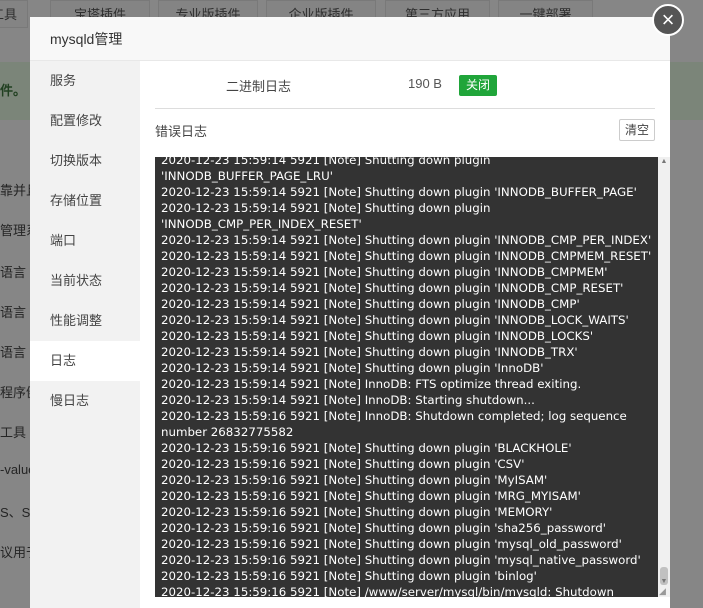 This screenshot has width=703, height=608. Describe the element at coordinates (664, 377) in the screenshot. I see `log-scrollbar: ▲ ▼` at that location.